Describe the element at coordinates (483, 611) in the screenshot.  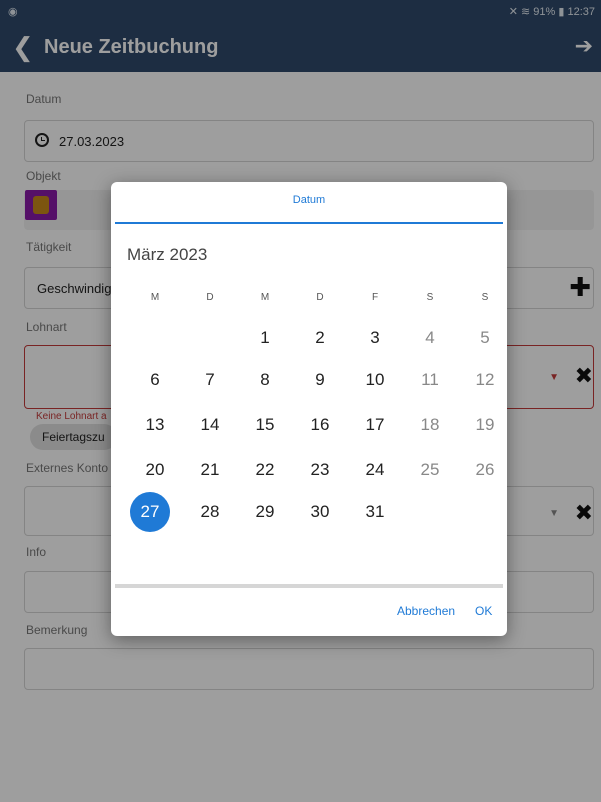
I see `ok-button: OK` at that location.